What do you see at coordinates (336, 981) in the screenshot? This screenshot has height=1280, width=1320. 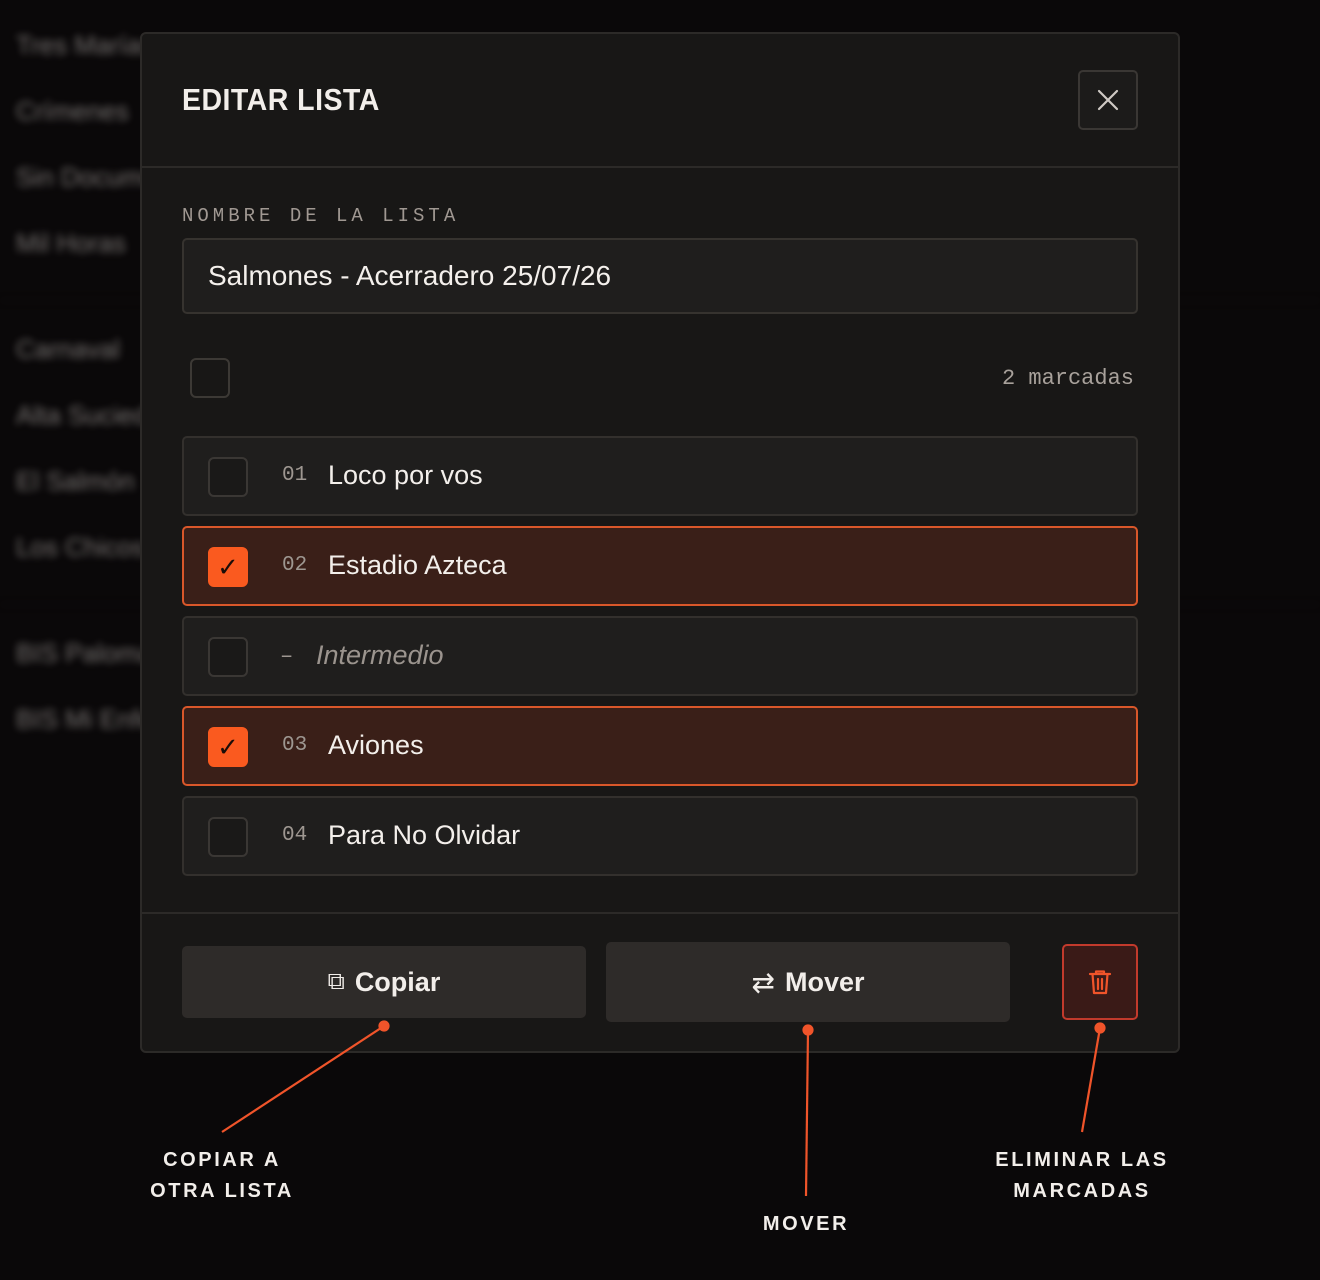 I see `copy-icon: ⧉` at bounding box center [336, 981].